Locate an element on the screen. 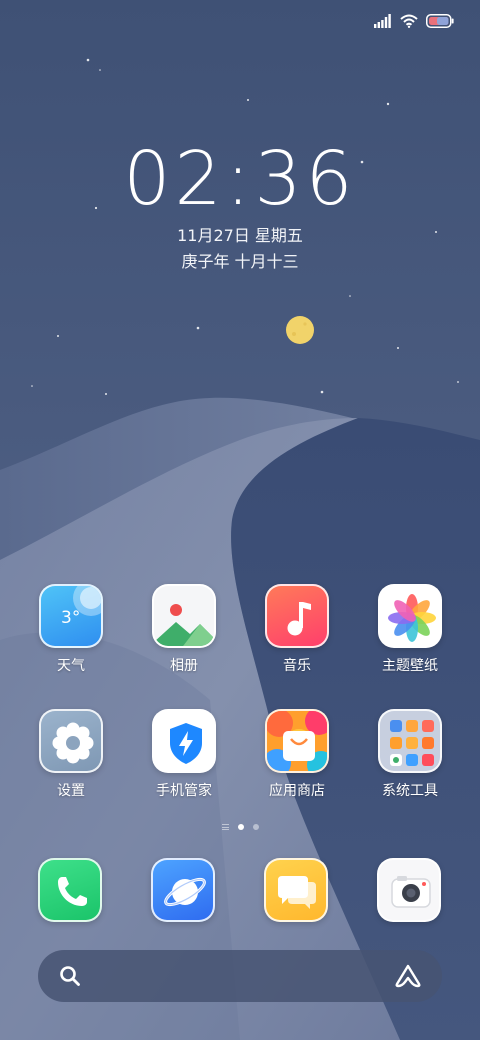  weather-icon: 3° is located at coordinates (71, 616).